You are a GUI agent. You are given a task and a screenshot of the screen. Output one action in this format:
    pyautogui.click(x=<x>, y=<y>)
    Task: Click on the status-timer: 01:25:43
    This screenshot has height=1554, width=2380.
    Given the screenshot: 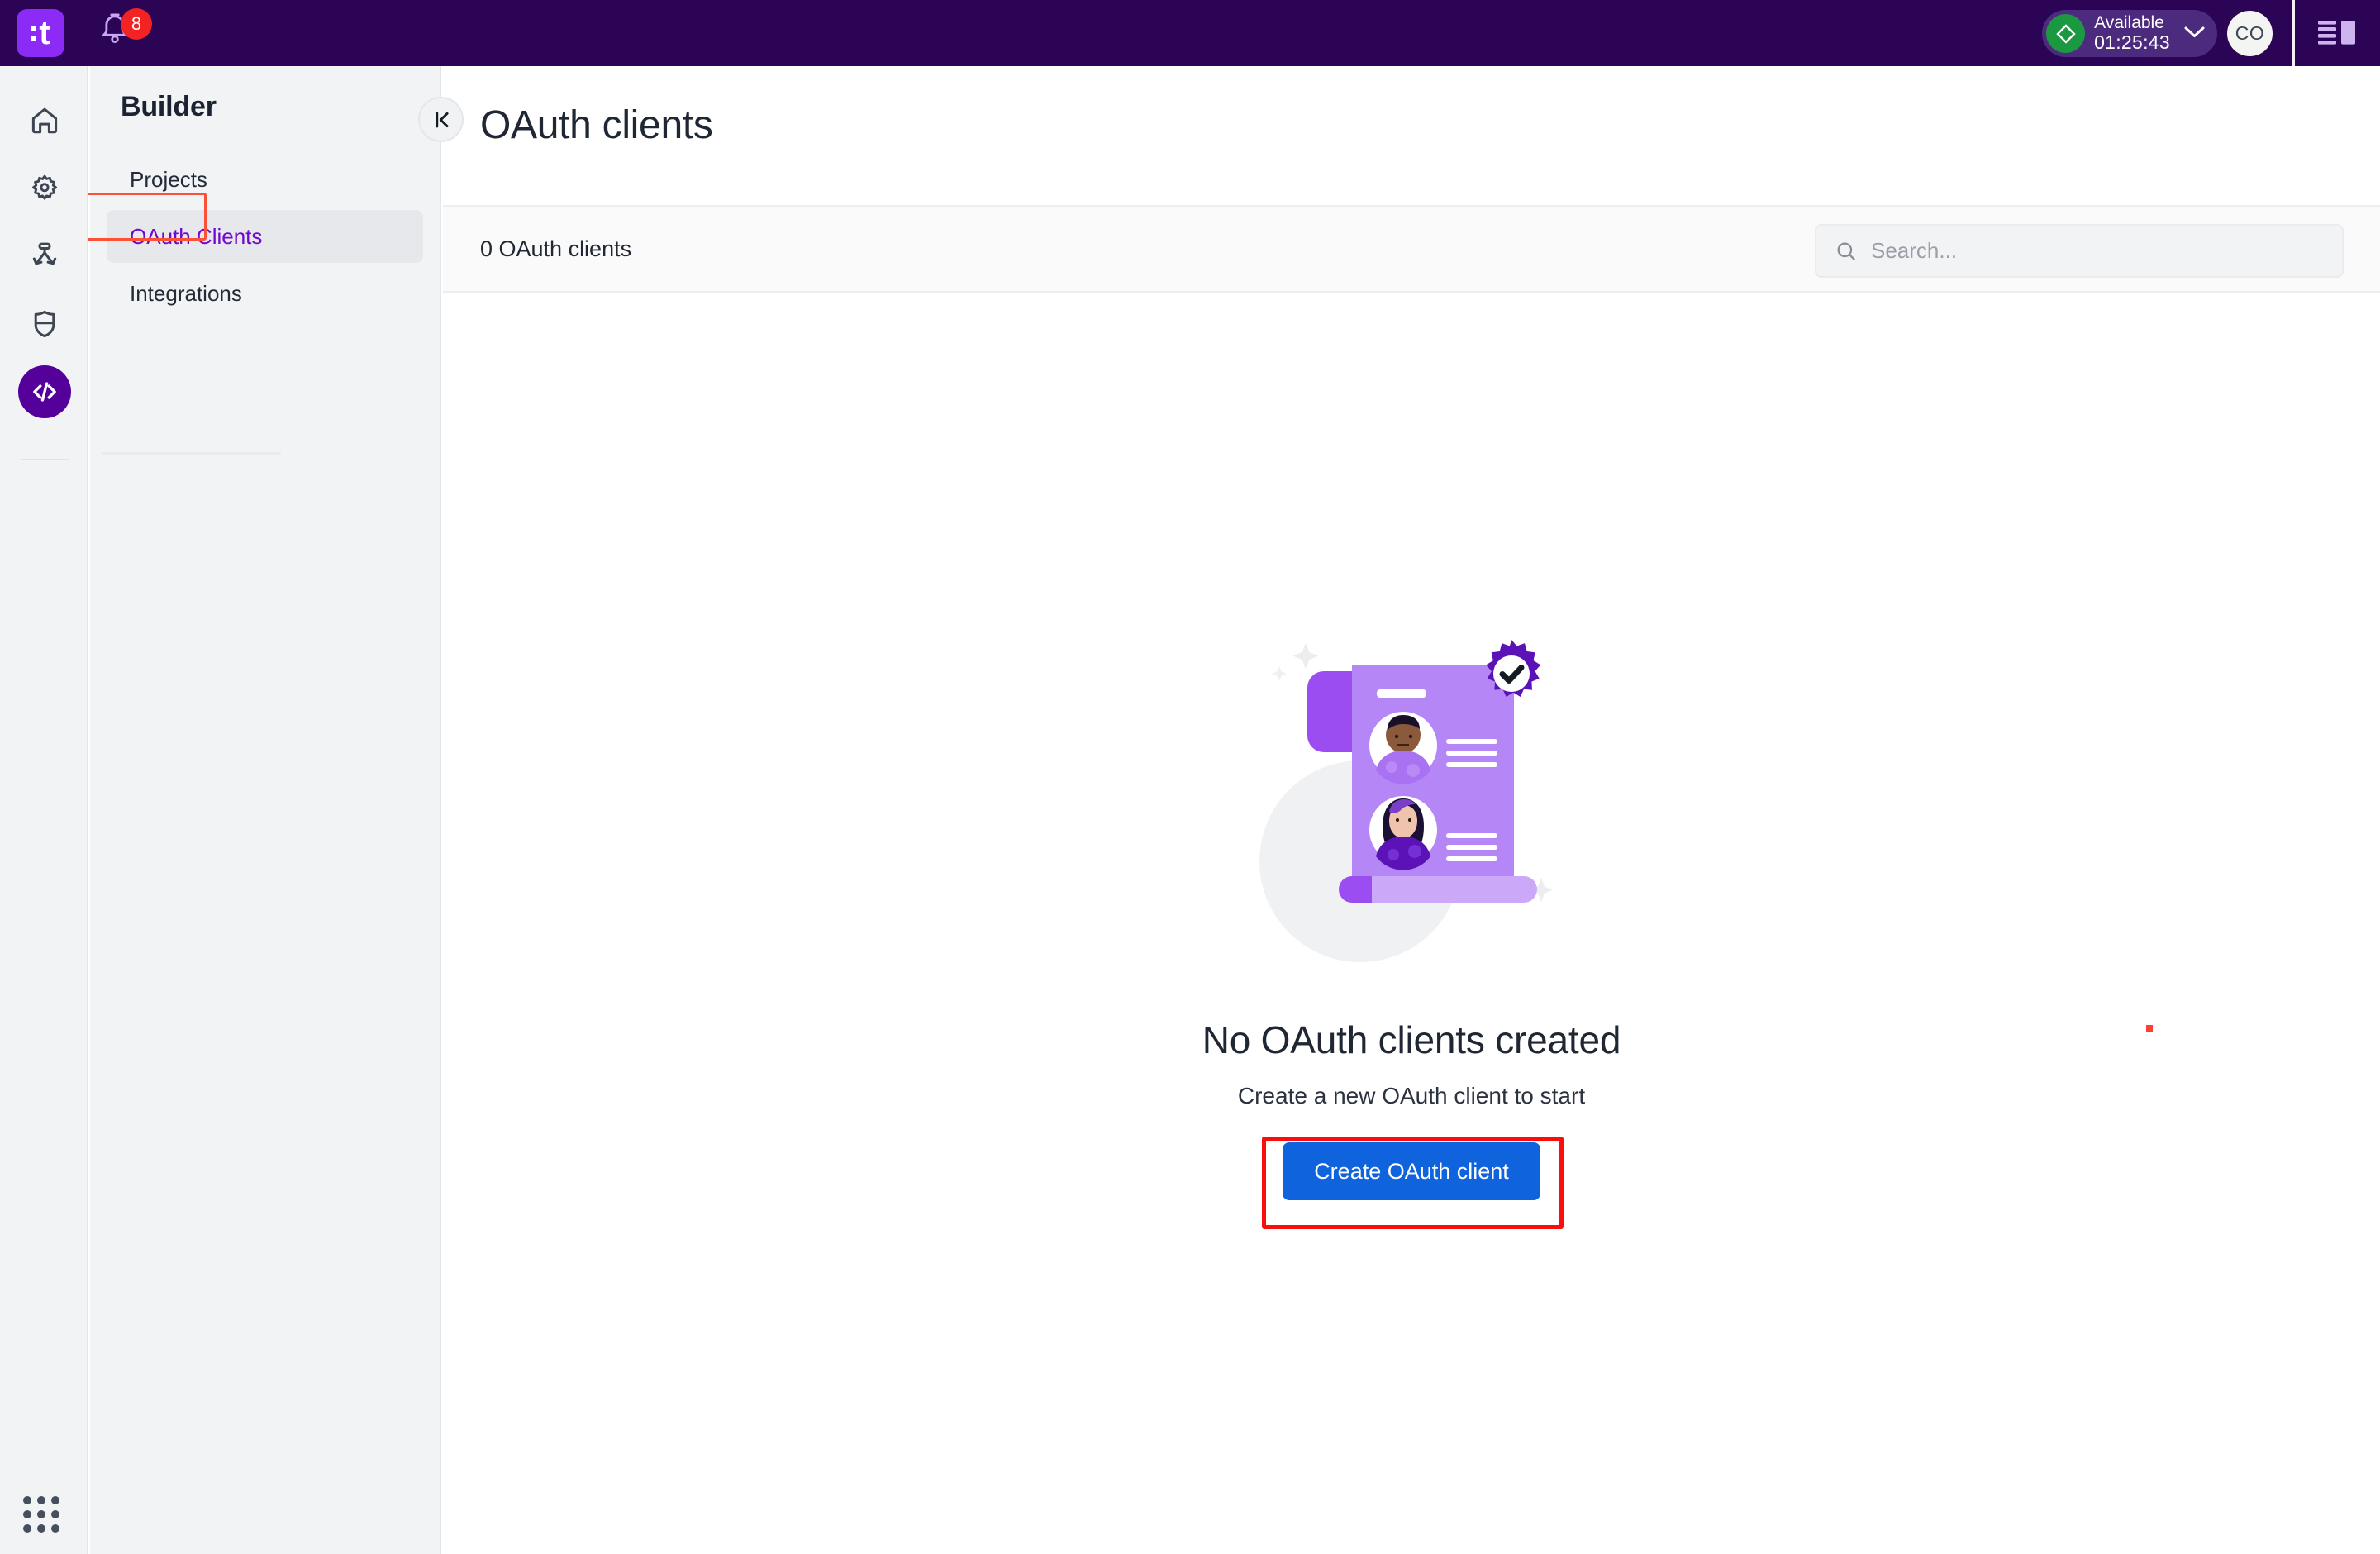 What is the action you would take?
    pyautogui.click(x=2132, y=42)
    